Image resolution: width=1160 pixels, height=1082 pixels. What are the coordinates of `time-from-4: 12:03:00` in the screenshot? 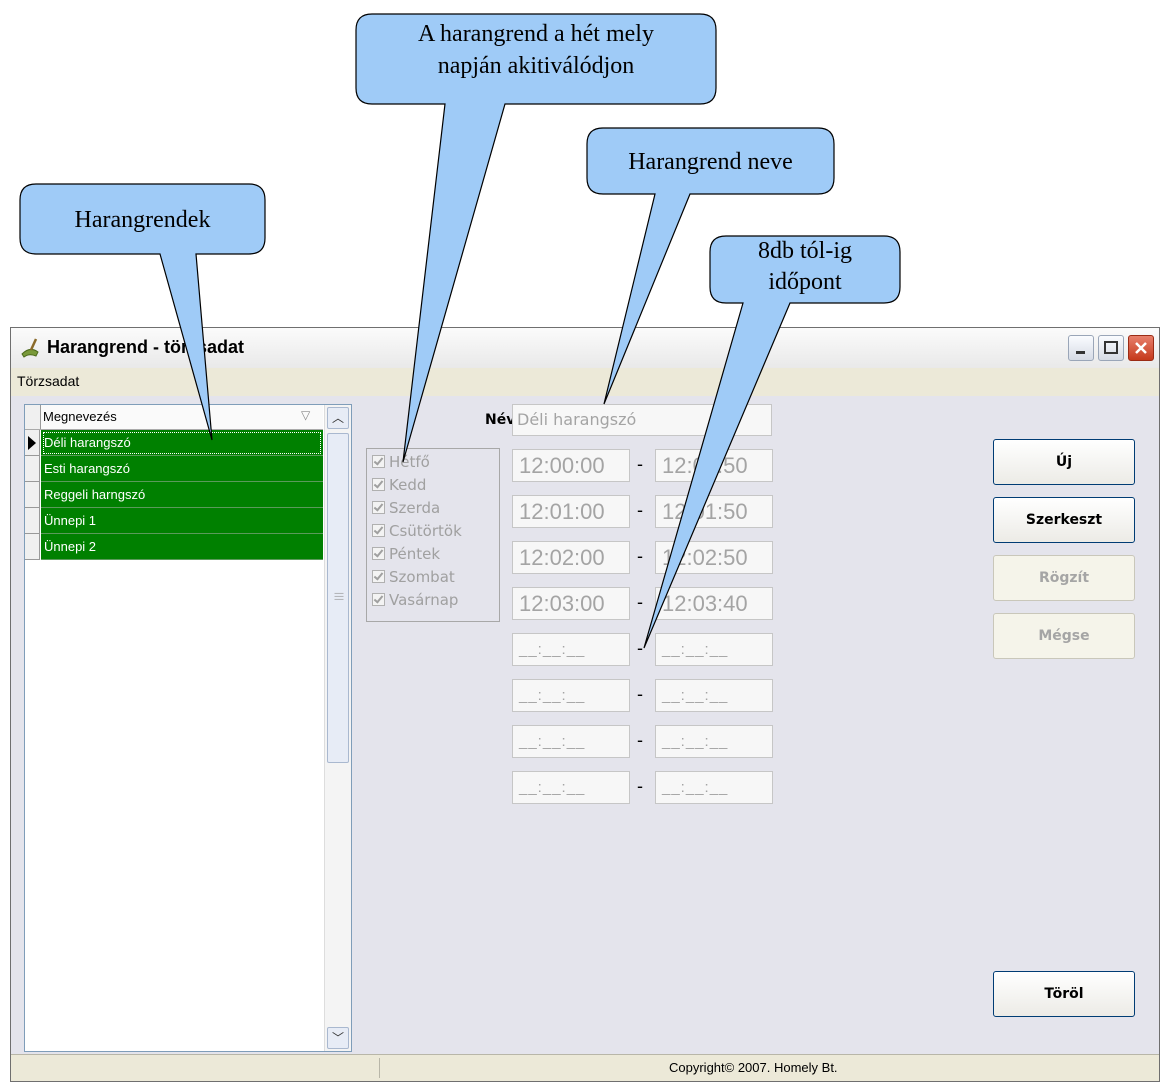 It's located at (571, 603).